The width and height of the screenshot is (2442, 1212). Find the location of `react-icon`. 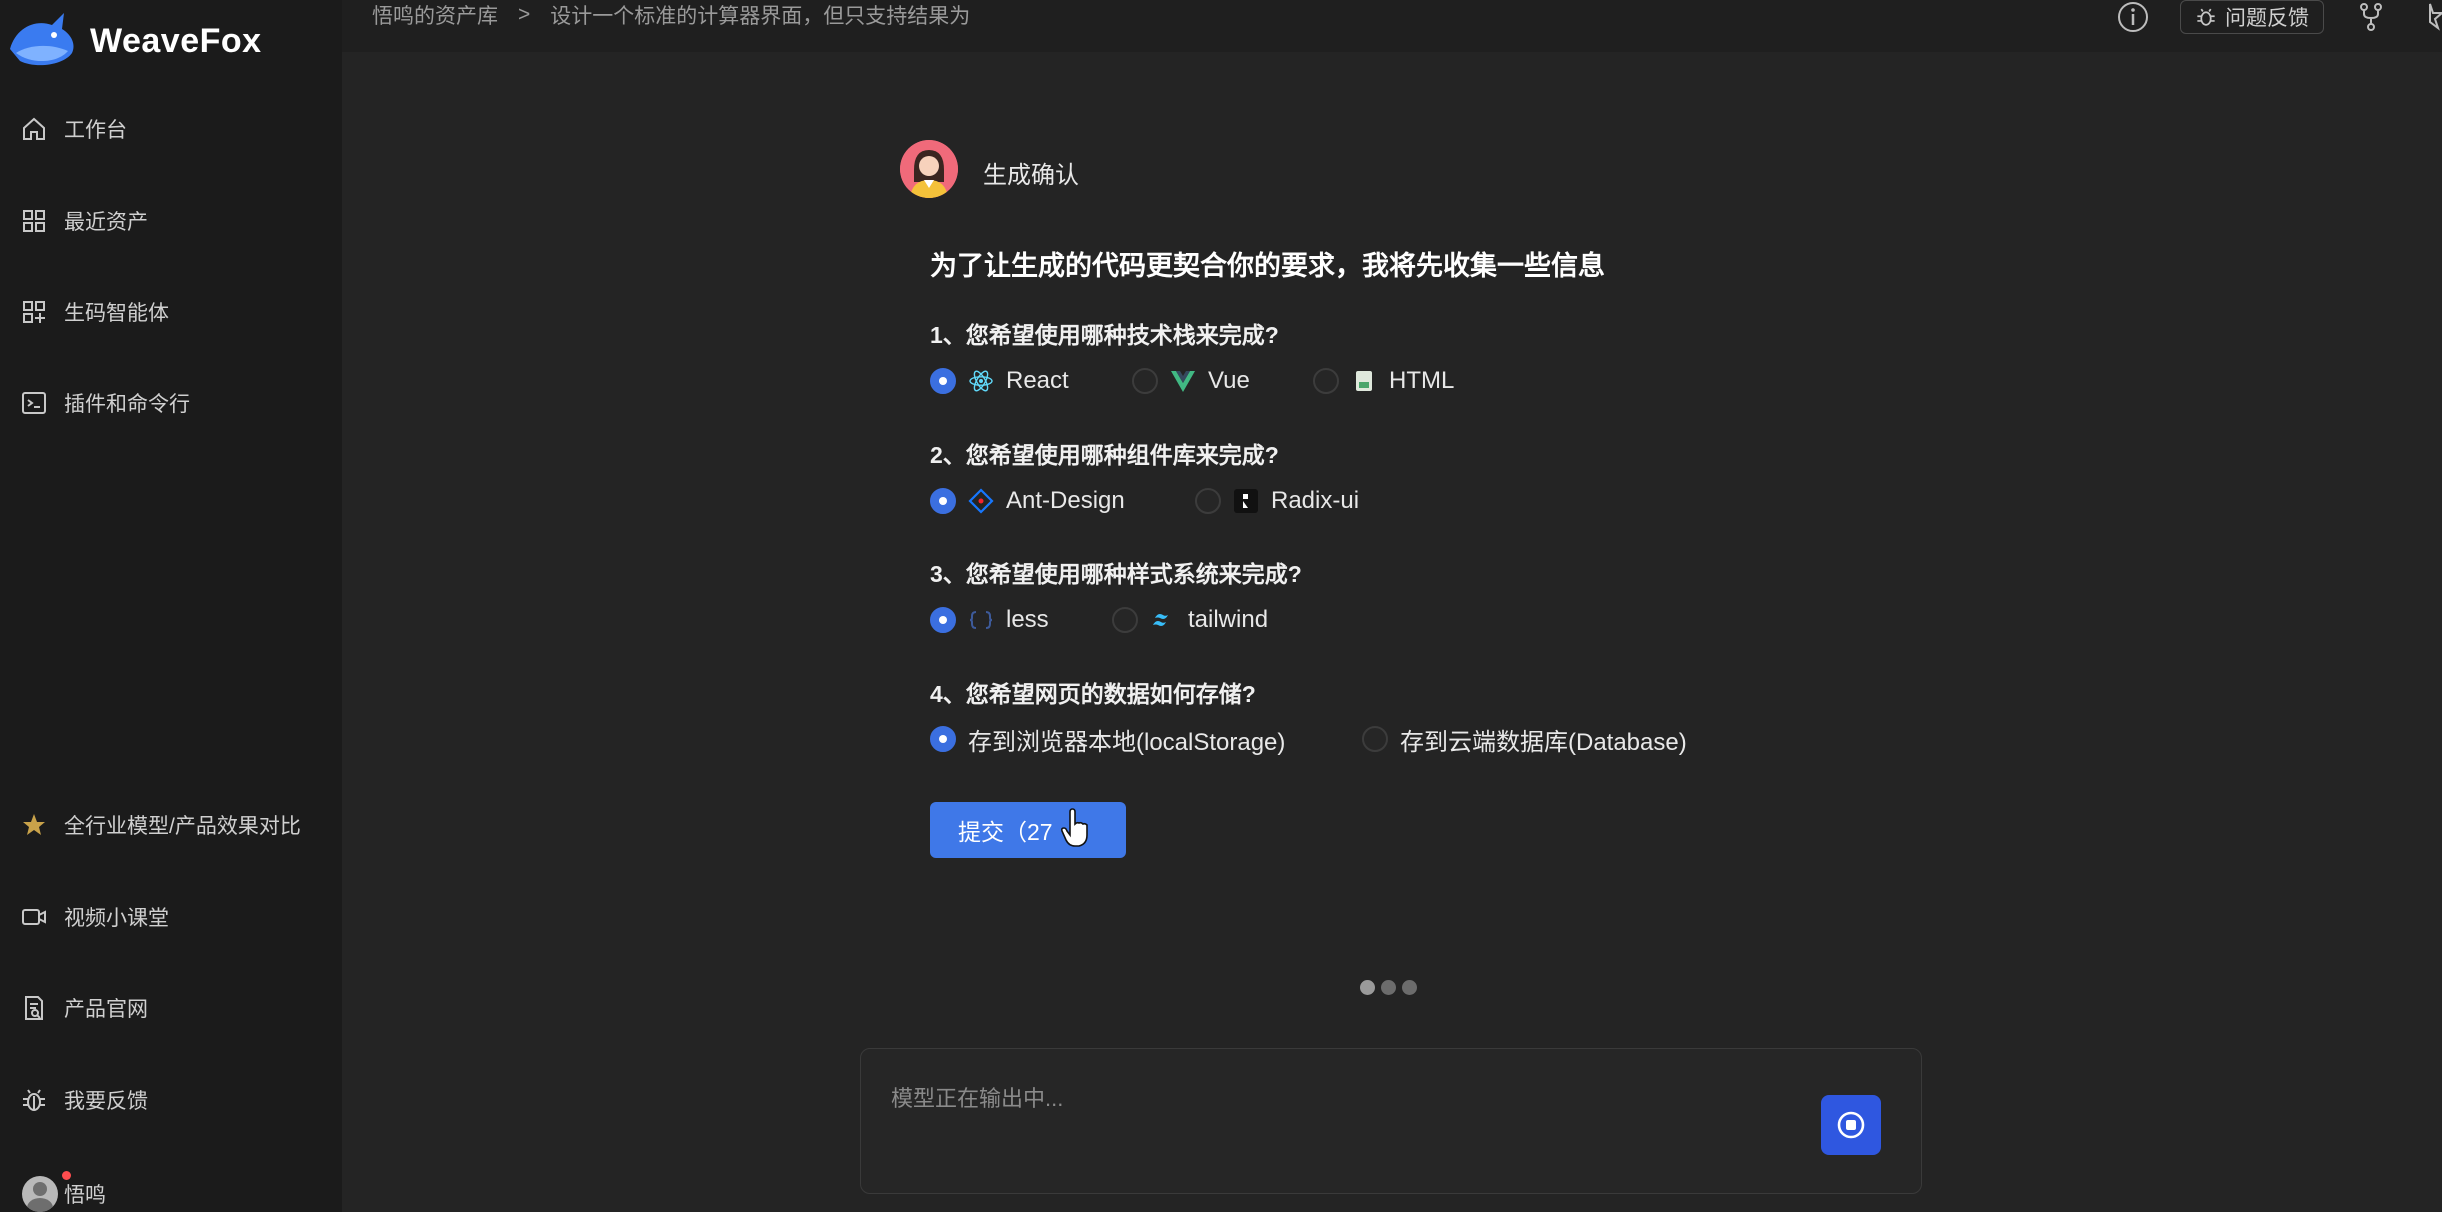

react-icon is located at coordinates (981, 381).